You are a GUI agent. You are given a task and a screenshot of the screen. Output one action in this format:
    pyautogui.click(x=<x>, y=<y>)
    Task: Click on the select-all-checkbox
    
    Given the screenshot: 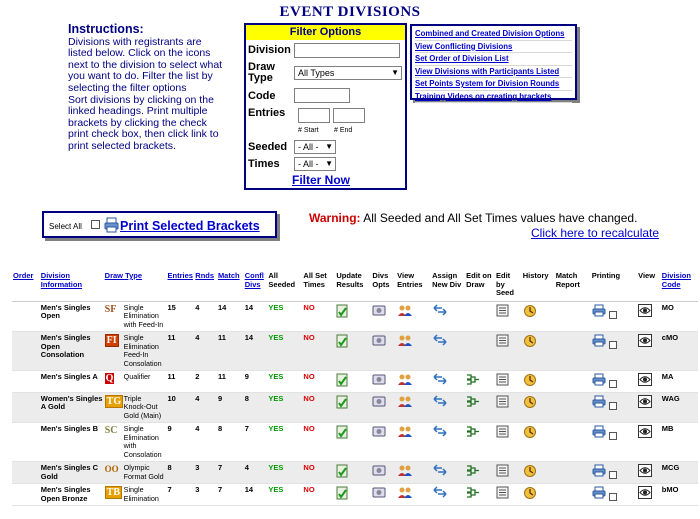 What is the action you would take?
    pyautogui.click(x=95, y=224)
    